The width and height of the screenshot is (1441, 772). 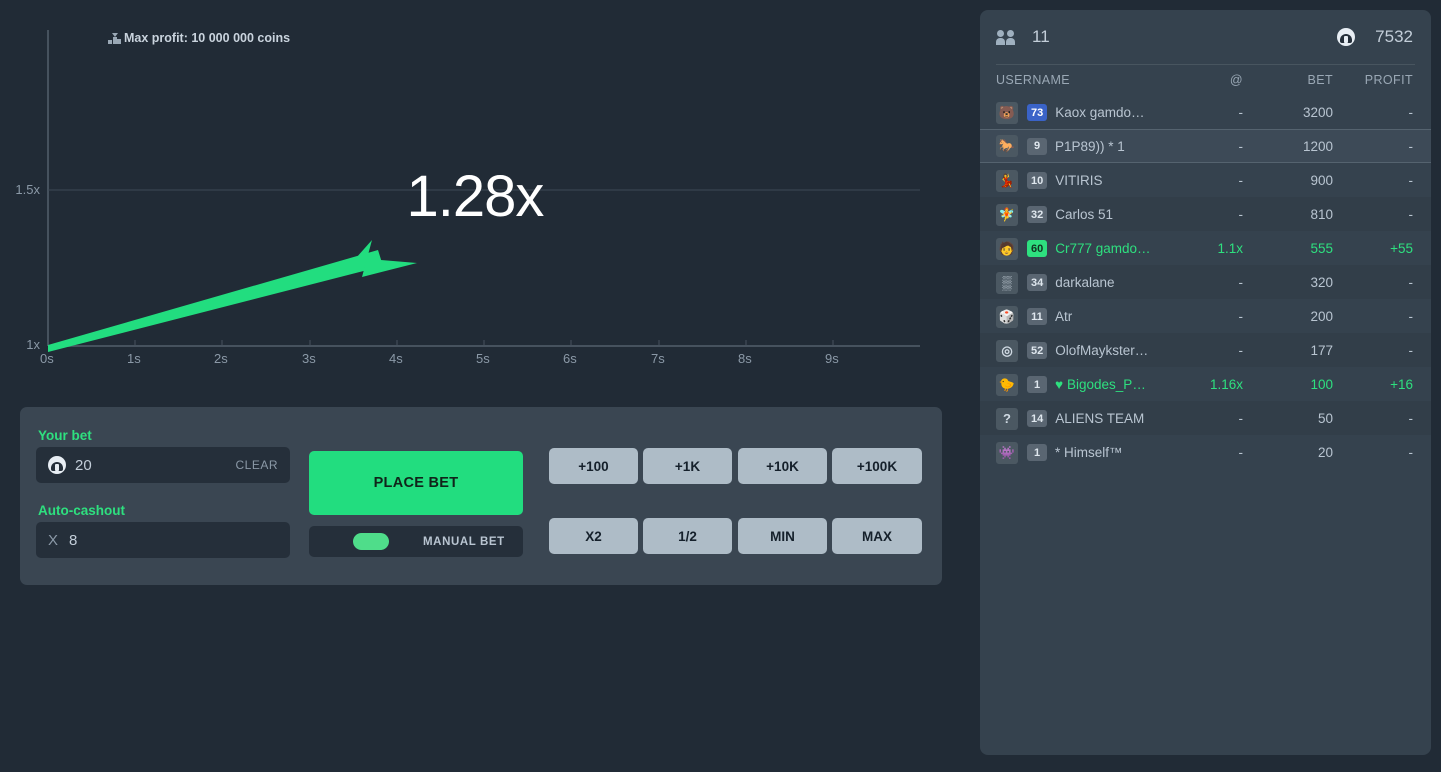 I want to click on bet-amount-input: 20 CLEAR, so click(x=163, y=465).